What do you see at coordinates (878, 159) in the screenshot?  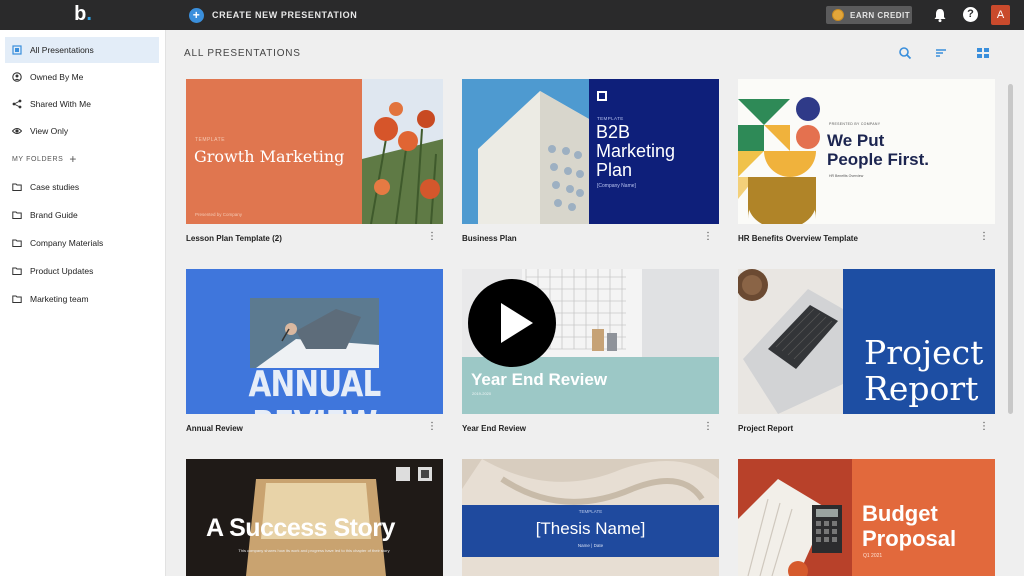 I see `thumb-title-line: People First.` at bounding box center [878, 159].